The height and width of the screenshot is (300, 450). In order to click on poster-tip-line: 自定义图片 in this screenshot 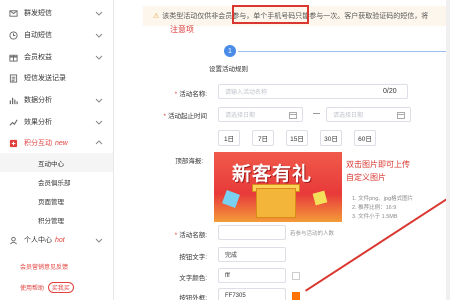, I will do `click(366, 177)`.